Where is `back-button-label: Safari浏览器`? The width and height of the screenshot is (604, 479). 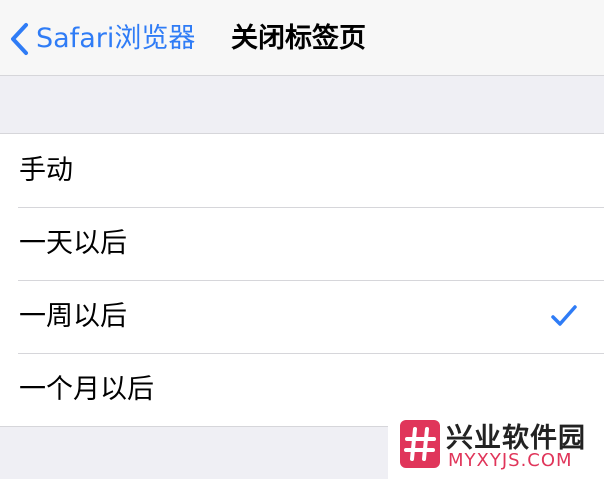
back-button-label: Safari浏览器 is located at coordinates (116, 38).